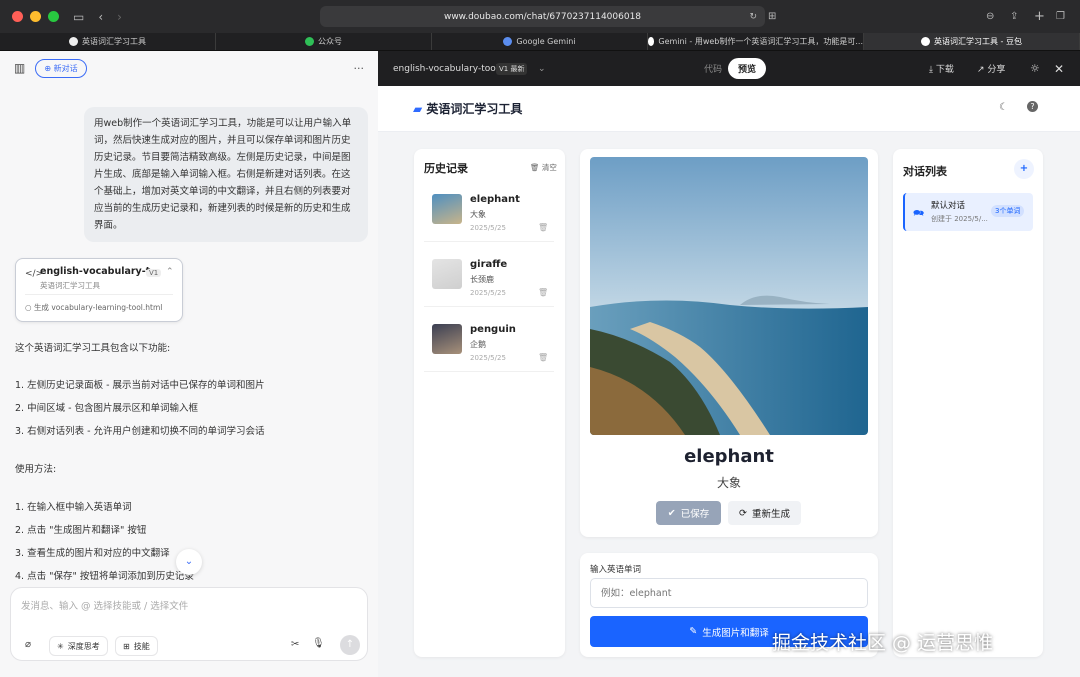 This screenshot has height=677, width=1080. I want to click on step-3: 3. 查看生成的图片和对应的中文翻译, so click(92, 553).